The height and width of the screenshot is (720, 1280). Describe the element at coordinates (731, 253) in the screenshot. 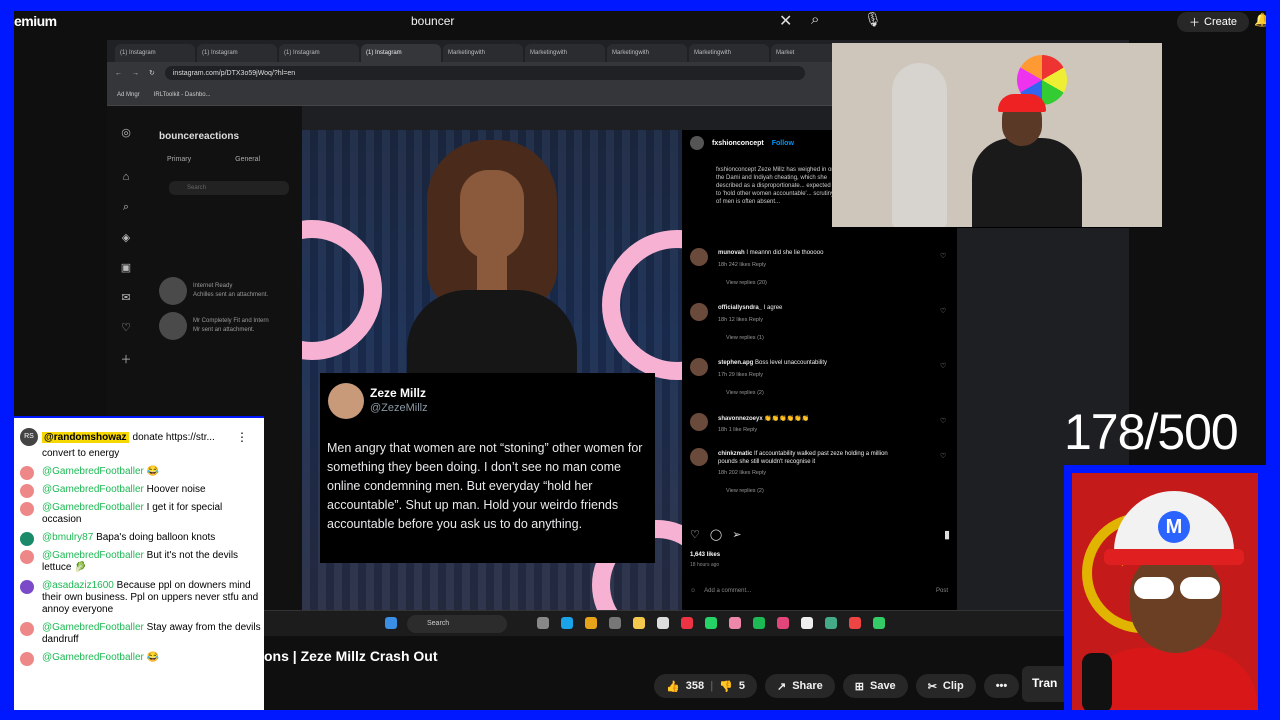

I see `comment-user: munovah` at that location.